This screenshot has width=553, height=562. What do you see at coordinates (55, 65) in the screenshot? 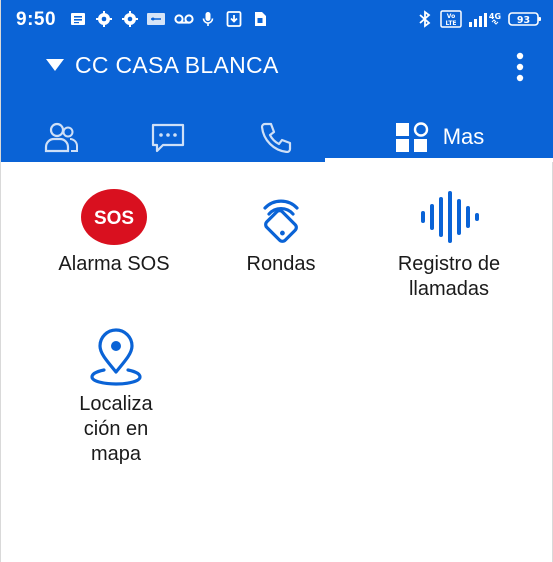
I see `dropdown-arrow-icon` at bounding box center [55, 65].